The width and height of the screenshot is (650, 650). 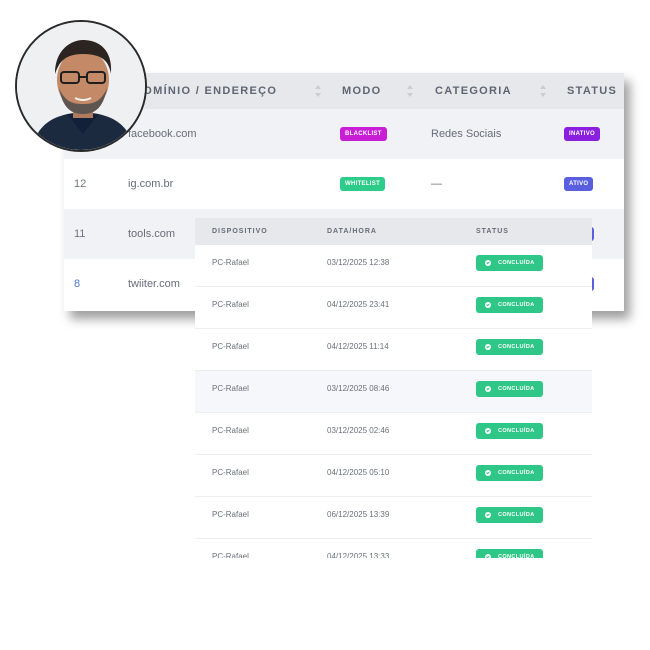 What do you see at coordinates (436, 184) in the screenshot?
I see `row-category: —` at bounding box center [436, 184].